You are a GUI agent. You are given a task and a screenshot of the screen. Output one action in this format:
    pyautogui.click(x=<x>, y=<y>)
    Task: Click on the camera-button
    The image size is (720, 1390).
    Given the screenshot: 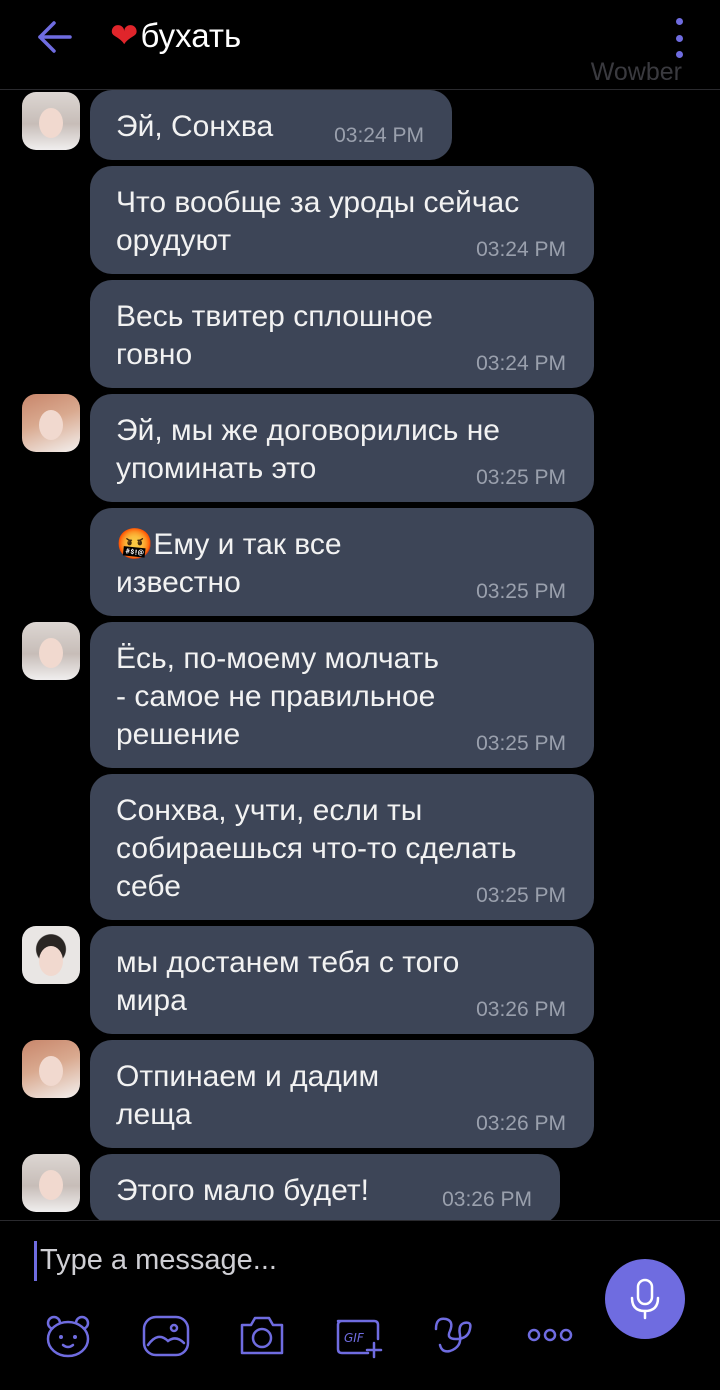 What is the action you would take?
    pyautogui.click(x=262, y=1335)
    